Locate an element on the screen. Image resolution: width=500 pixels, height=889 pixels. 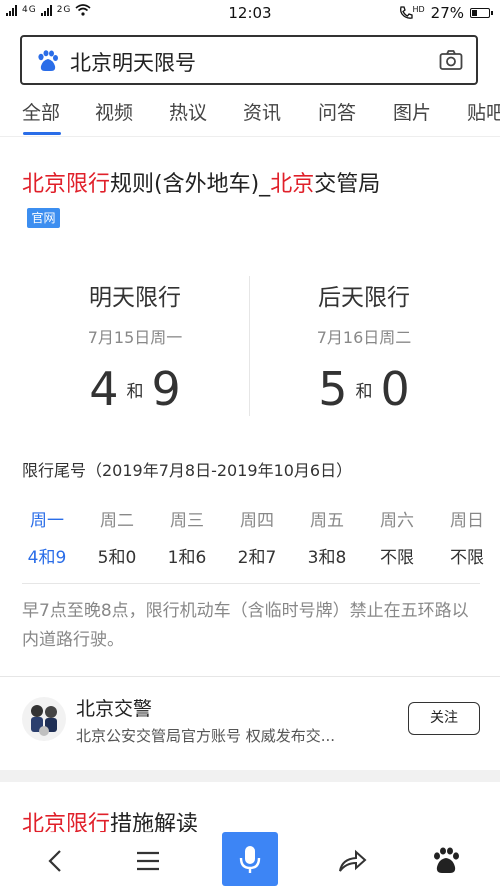
day-after-restriction: 后天限行 7月16日周二 5 和 0 is located at coordinates (364, 347).